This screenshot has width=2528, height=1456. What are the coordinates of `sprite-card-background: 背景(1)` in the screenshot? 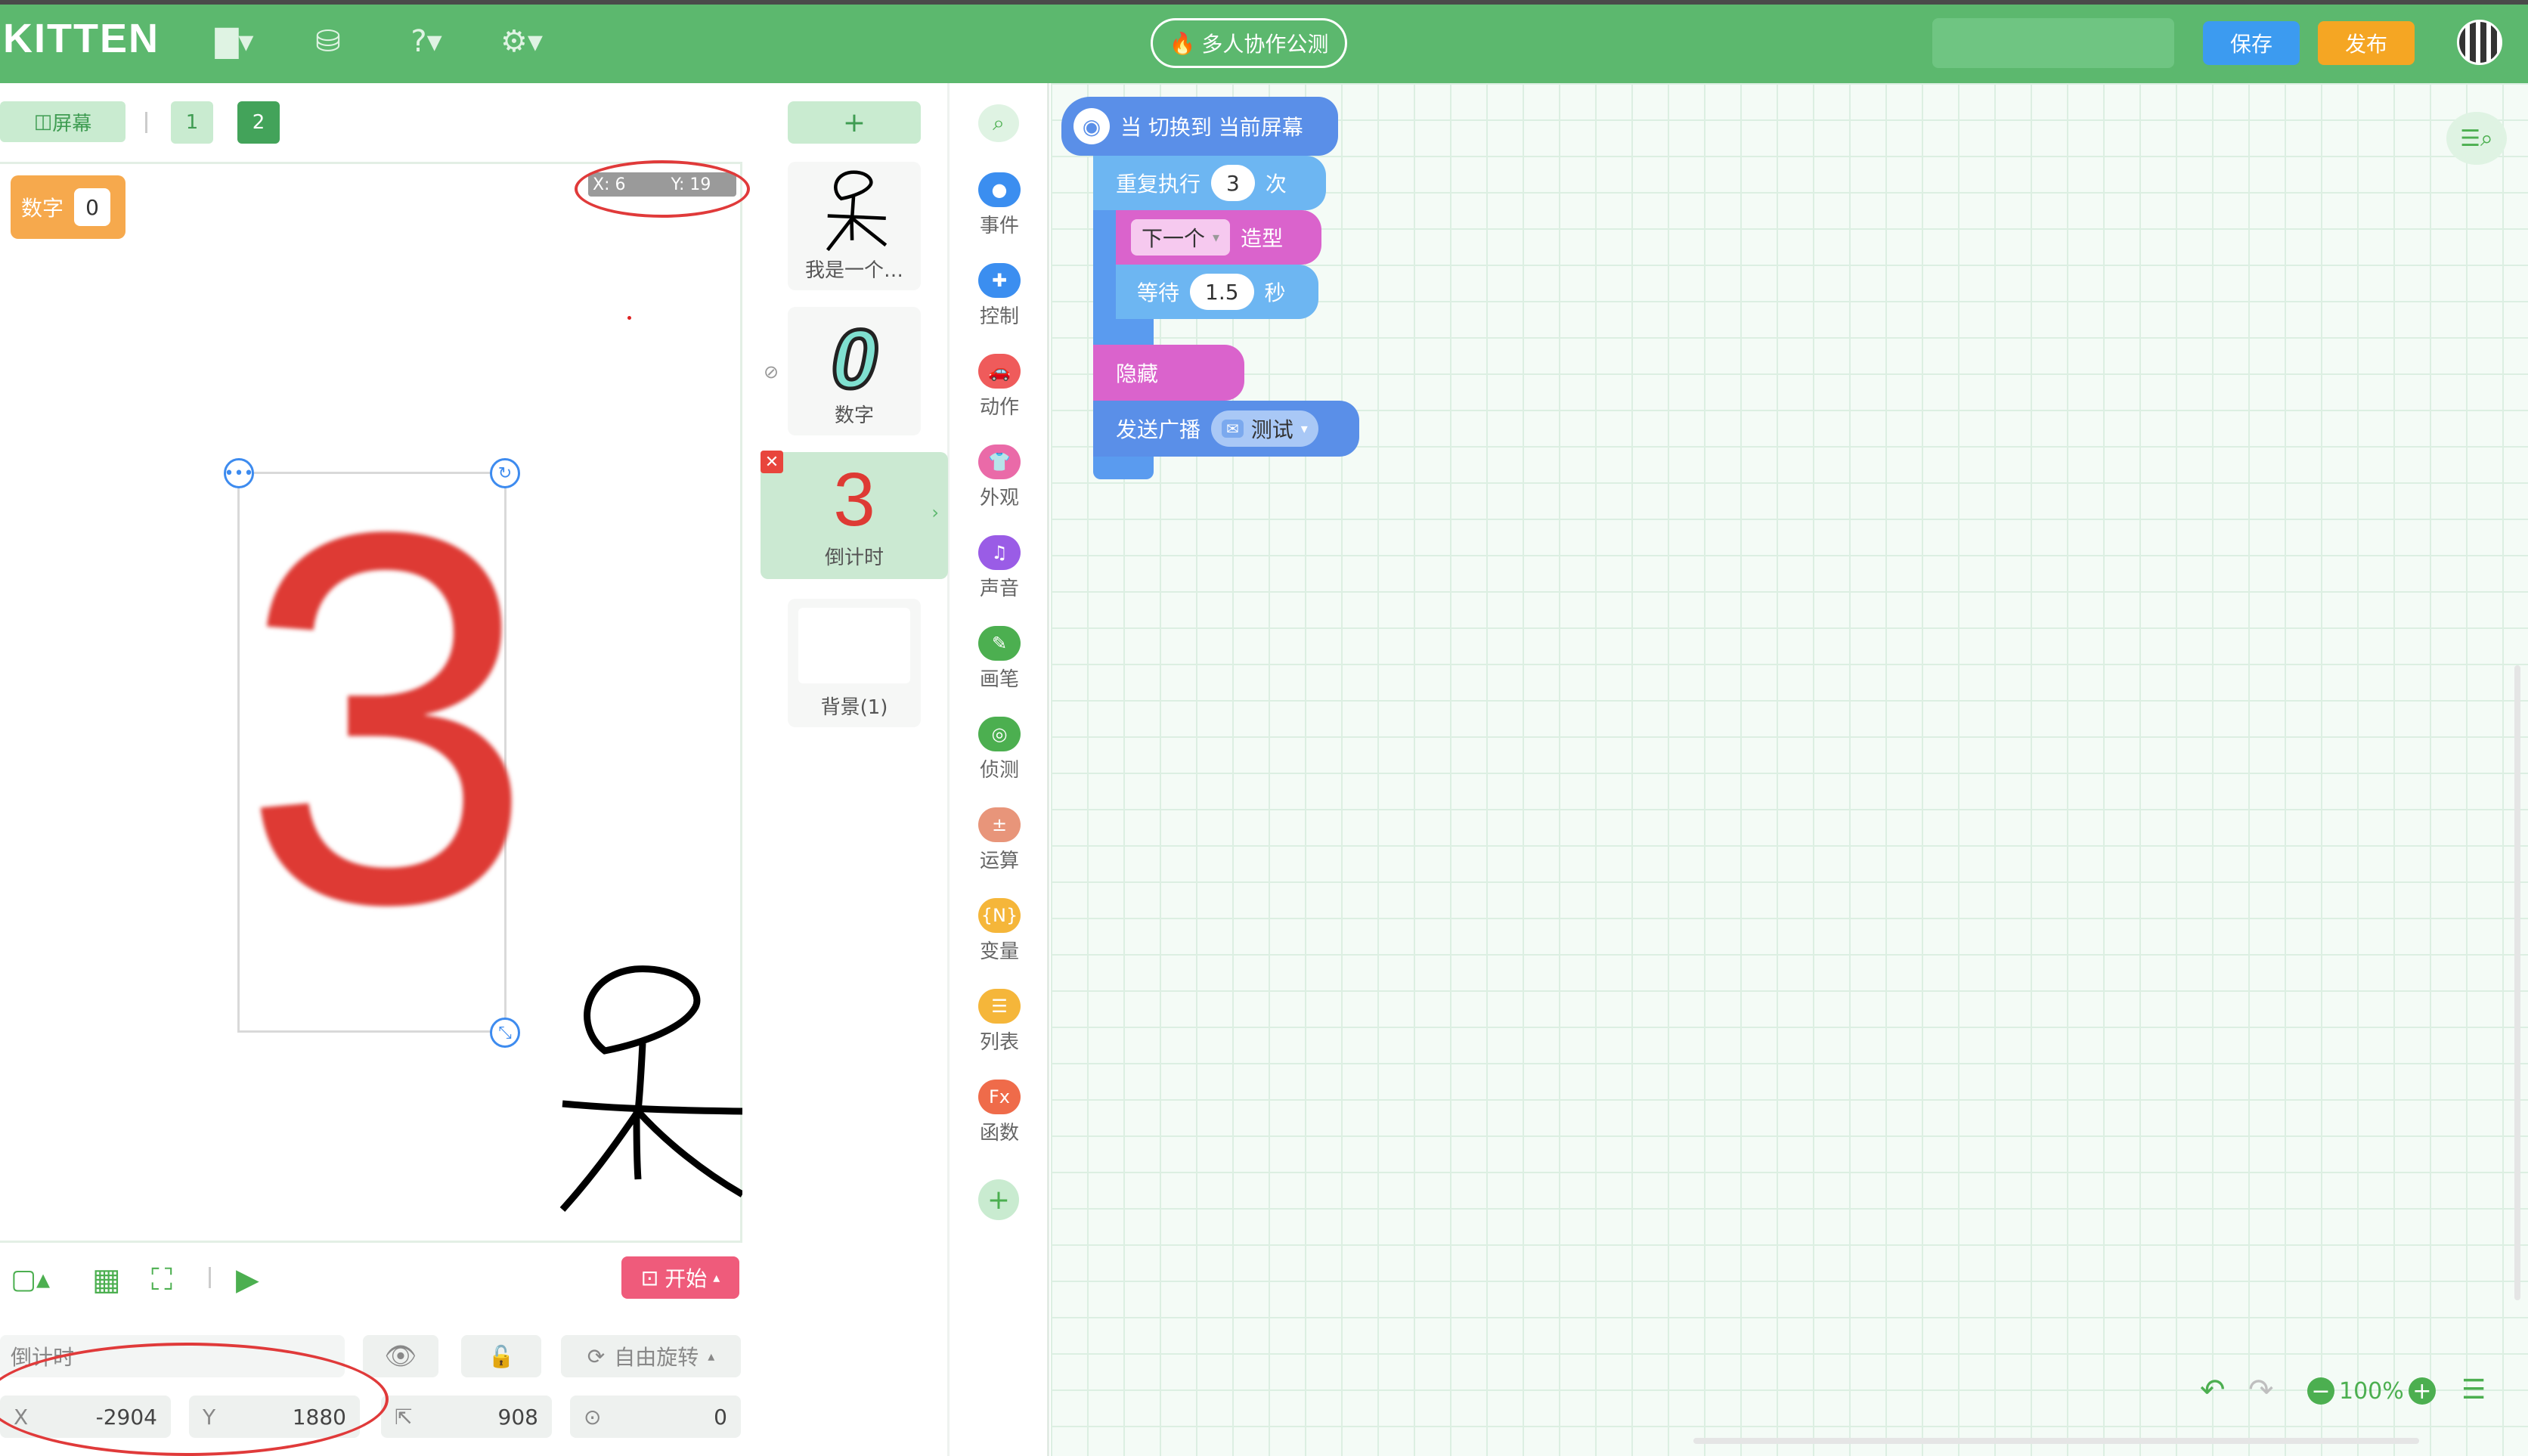 It's located at (854, 663).